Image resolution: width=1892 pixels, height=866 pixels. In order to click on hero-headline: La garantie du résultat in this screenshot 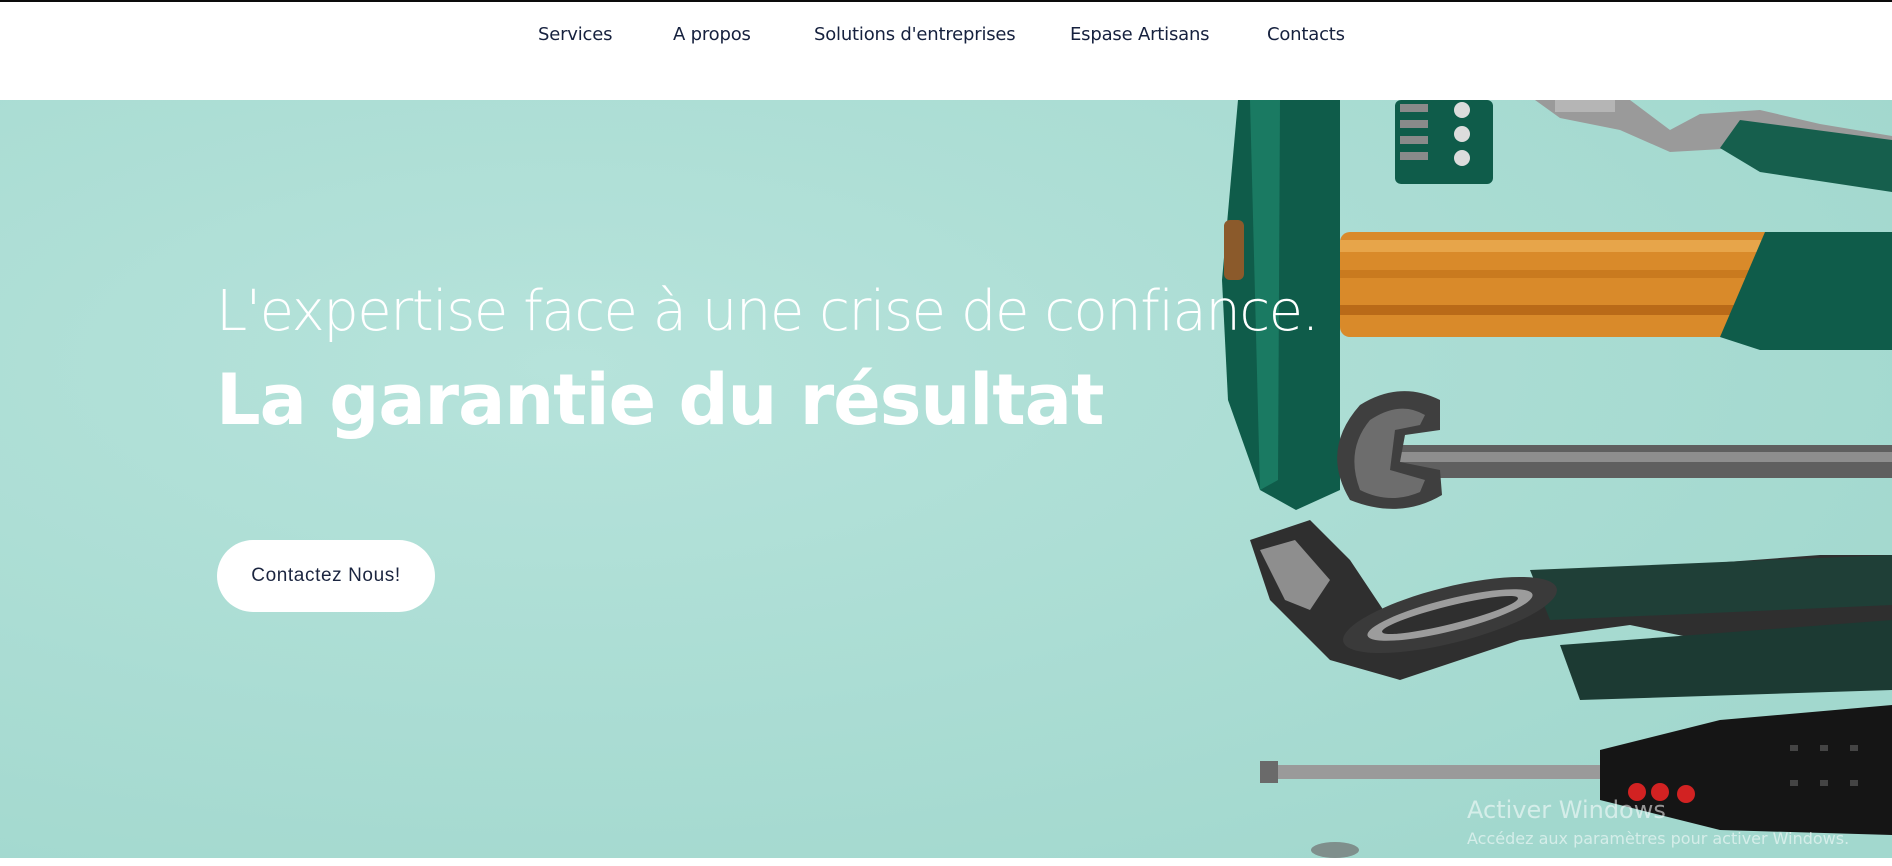, I will do `click(660, 400)`.